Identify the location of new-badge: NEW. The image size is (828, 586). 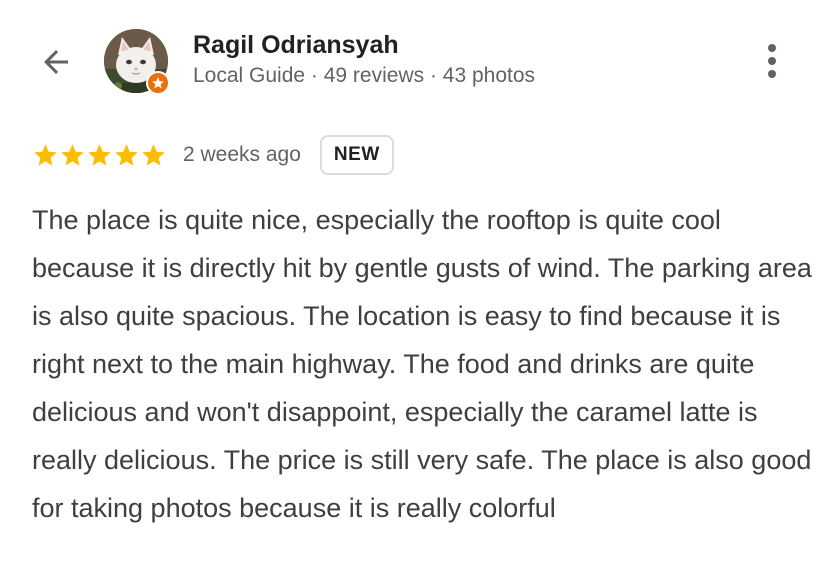
(356, 155).